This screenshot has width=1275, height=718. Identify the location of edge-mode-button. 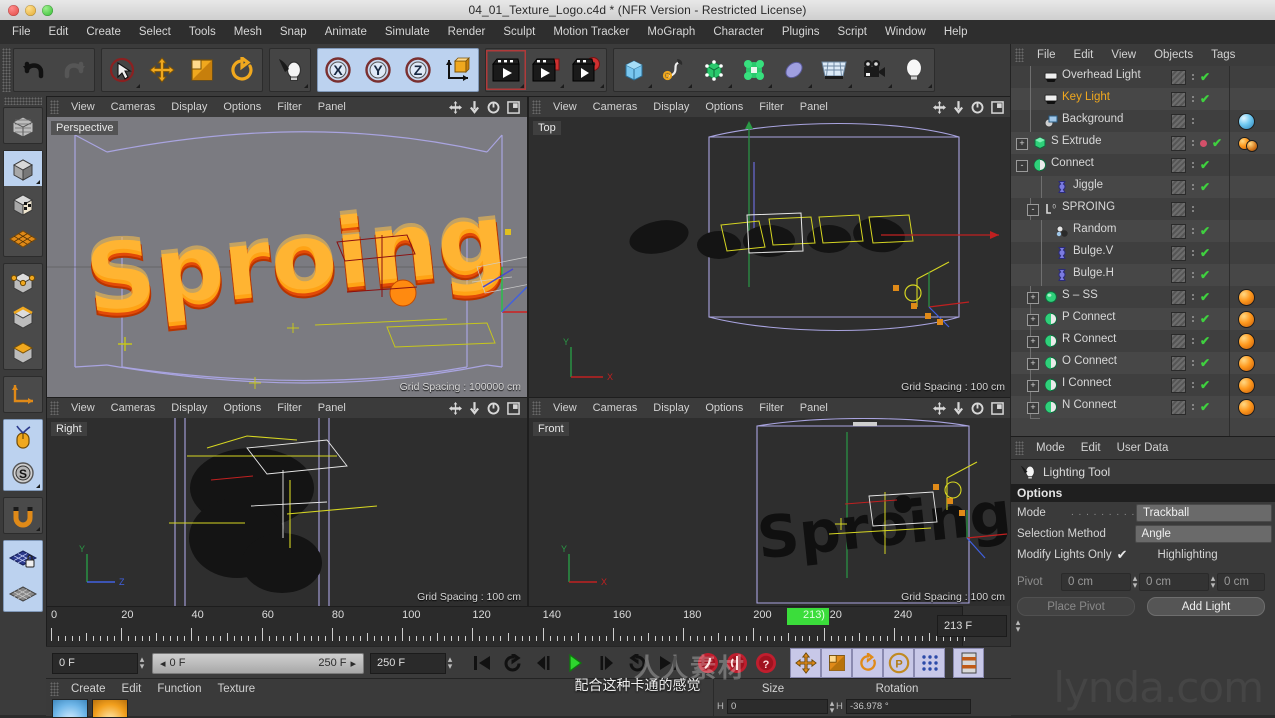
(23, 316).